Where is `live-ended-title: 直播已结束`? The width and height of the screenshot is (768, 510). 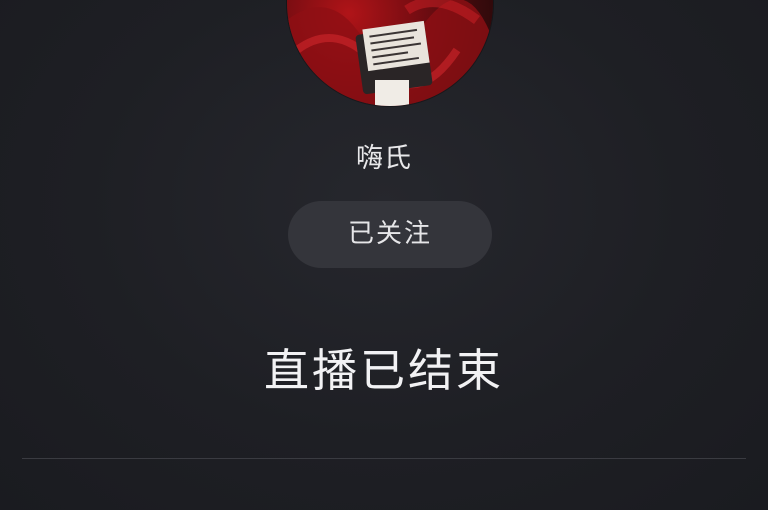 live-ended-title: 直播已结束 is located at coordinates (383, 370).